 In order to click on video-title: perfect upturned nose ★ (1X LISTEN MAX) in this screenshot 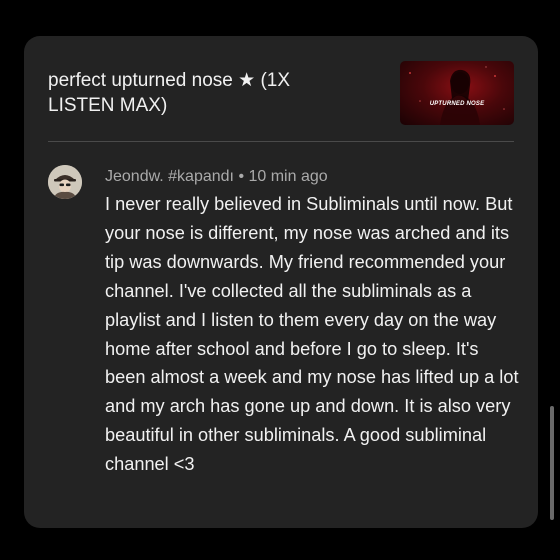, I will do `click(198, 93)`.